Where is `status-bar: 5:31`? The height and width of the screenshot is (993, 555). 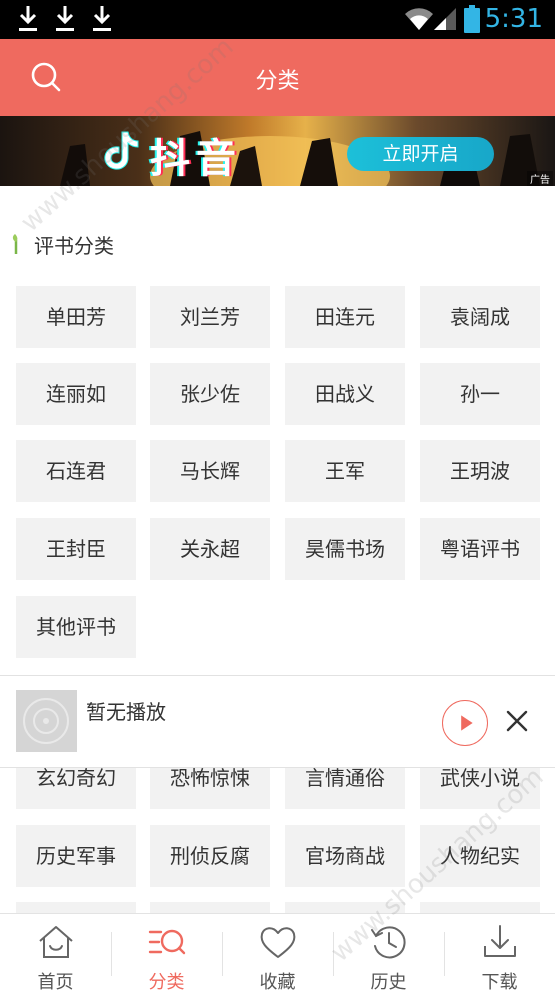
status-bar: 5:31 is located at coordinates (277, 19).